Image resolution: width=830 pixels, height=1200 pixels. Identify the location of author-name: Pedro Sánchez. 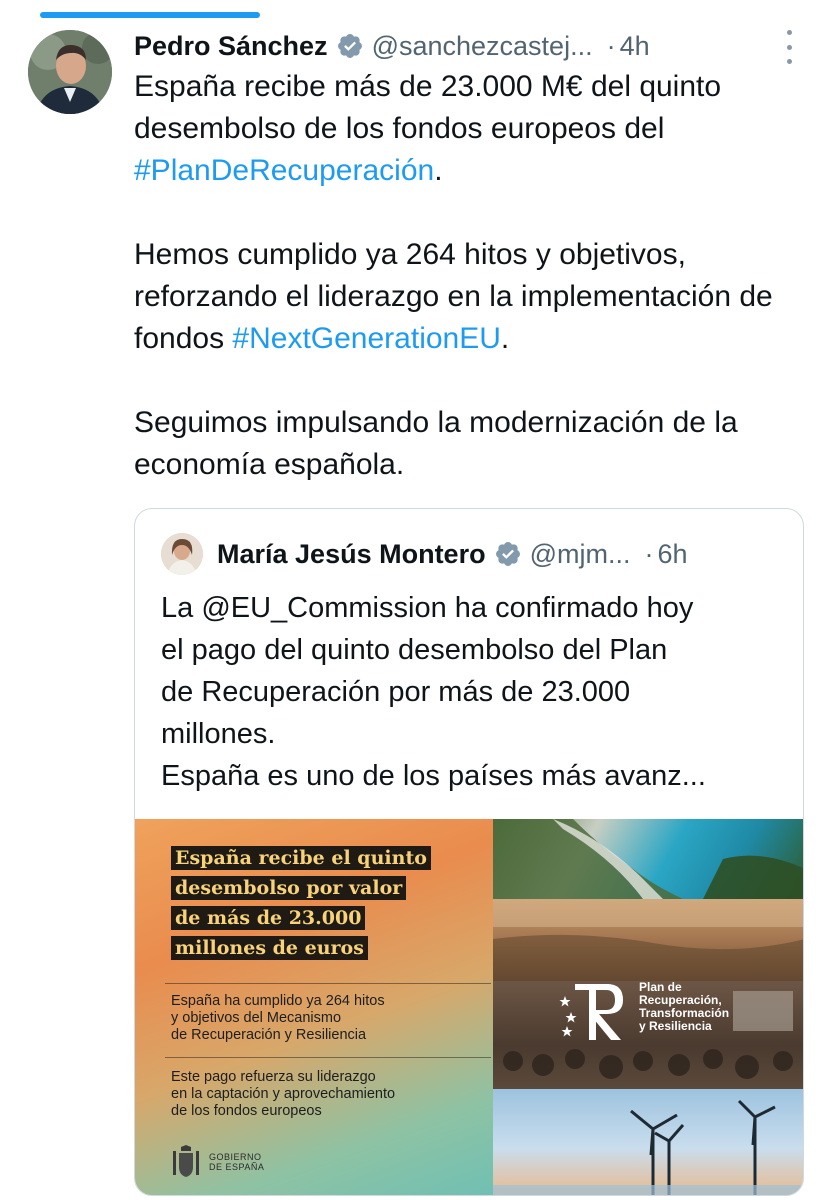
(231, 46).